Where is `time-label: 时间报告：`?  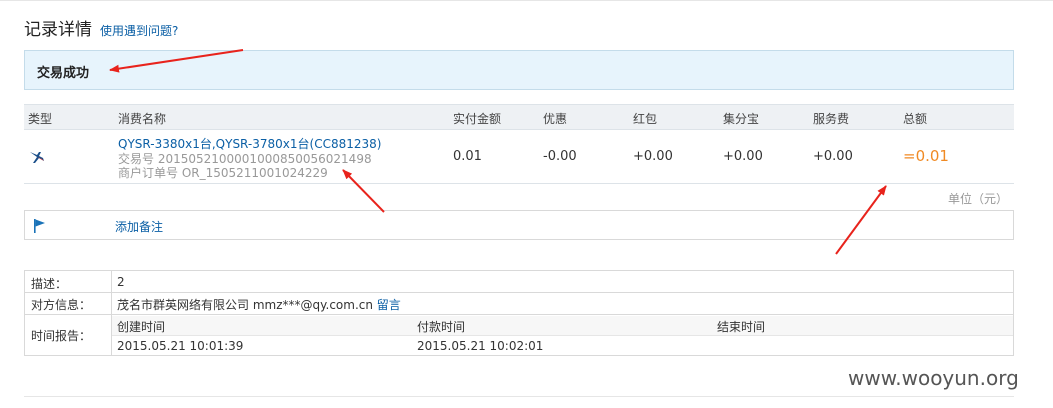 time-label: 时间报告： is located at coordinates (61, 336).